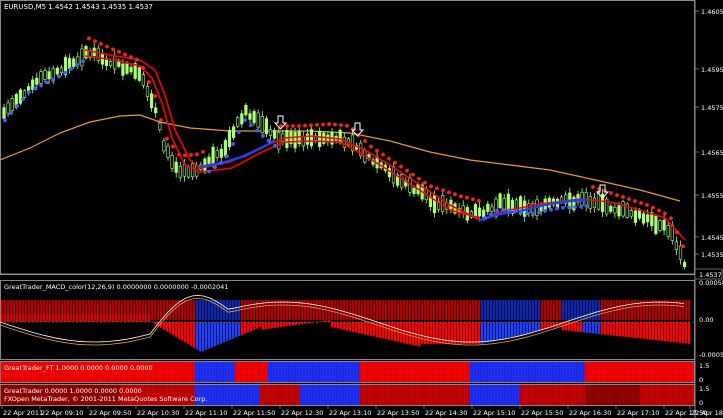 The image size is (723, 418). What do you see at coordinates (711, 355) in the screenshot?
I see `svg-text: -0.00053` at bounding box center [711, 355].